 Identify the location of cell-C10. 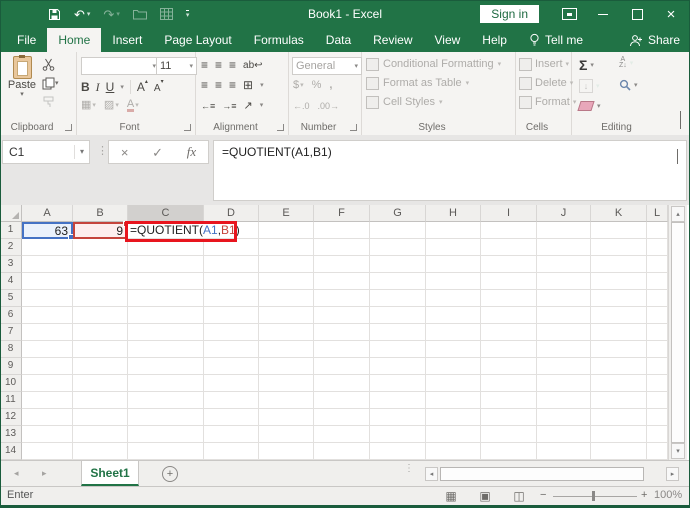
(166, 383).